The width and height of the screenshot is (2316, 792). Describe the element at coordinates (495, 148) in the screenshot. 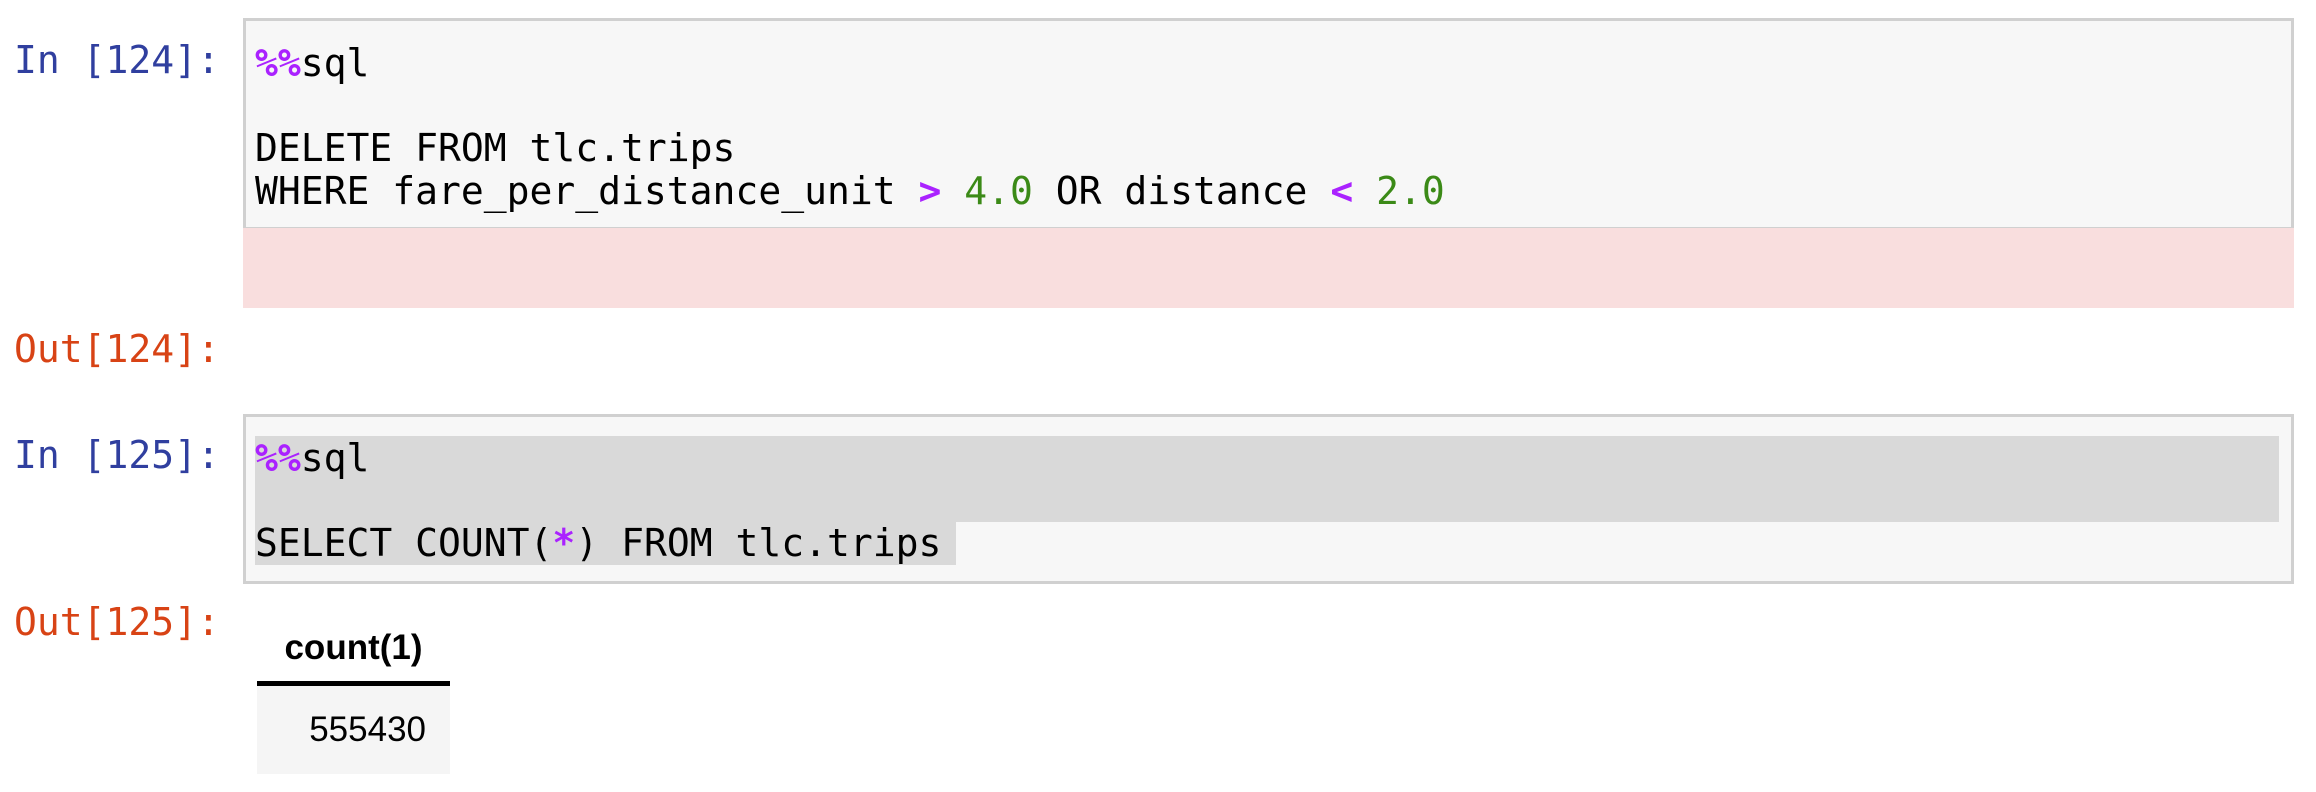

I see `code-line-delete: DELETE FROM tlc.trips` at that location.